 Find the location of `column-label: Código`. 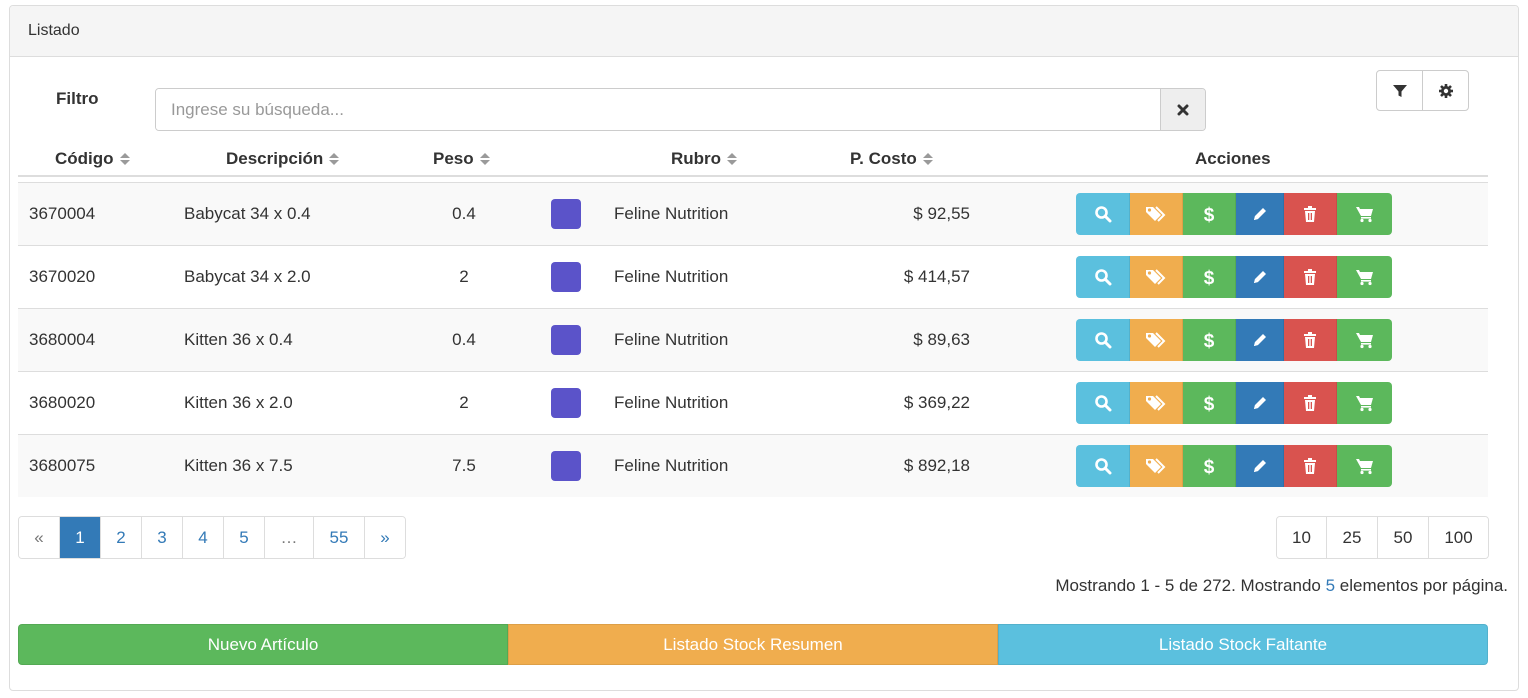

column-label: Código is located at coordinates (84, 158).